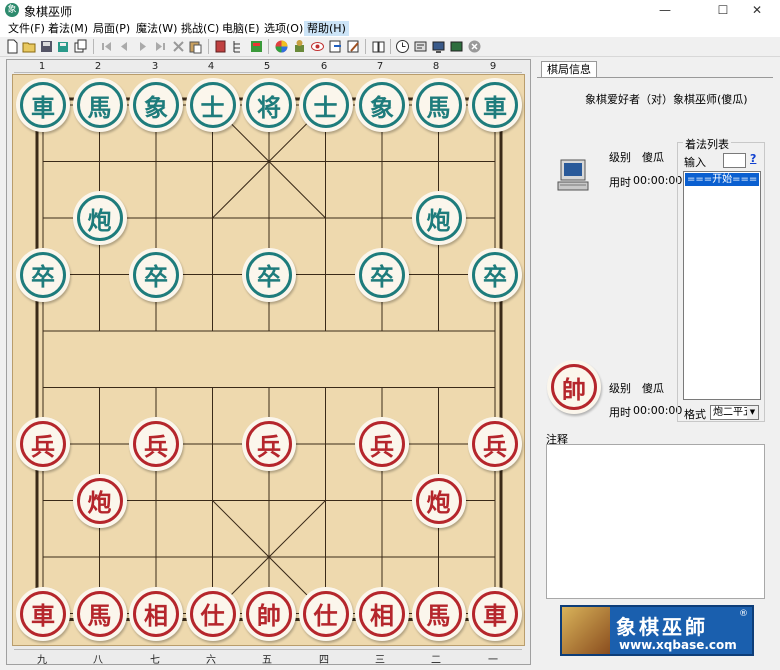 The width and height of the screenshot is (780, 670). I want to click on file-number-top: 7, so click(380, 66).